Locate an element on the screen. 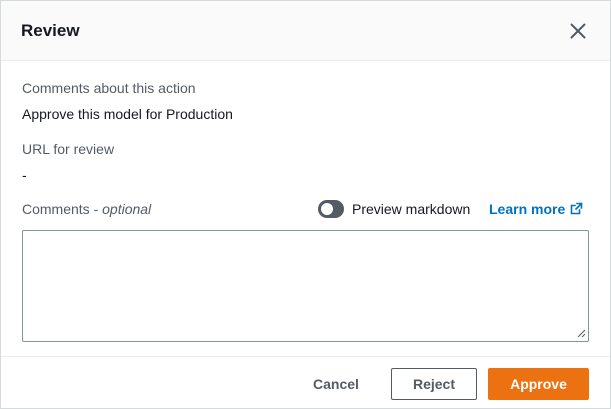 The width and height of the screenshot is (611, 409). close-button is located at coordinates (578, 31).